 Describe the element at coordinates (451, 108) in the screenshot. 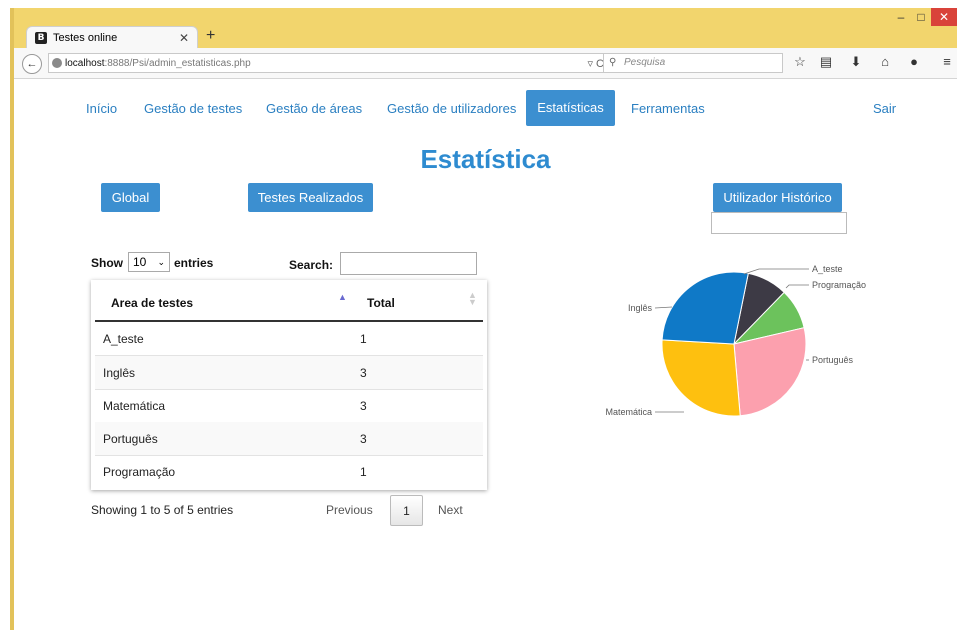

I see `menu-gestao-utilizadores: Gestão de utilizadores` at that location.